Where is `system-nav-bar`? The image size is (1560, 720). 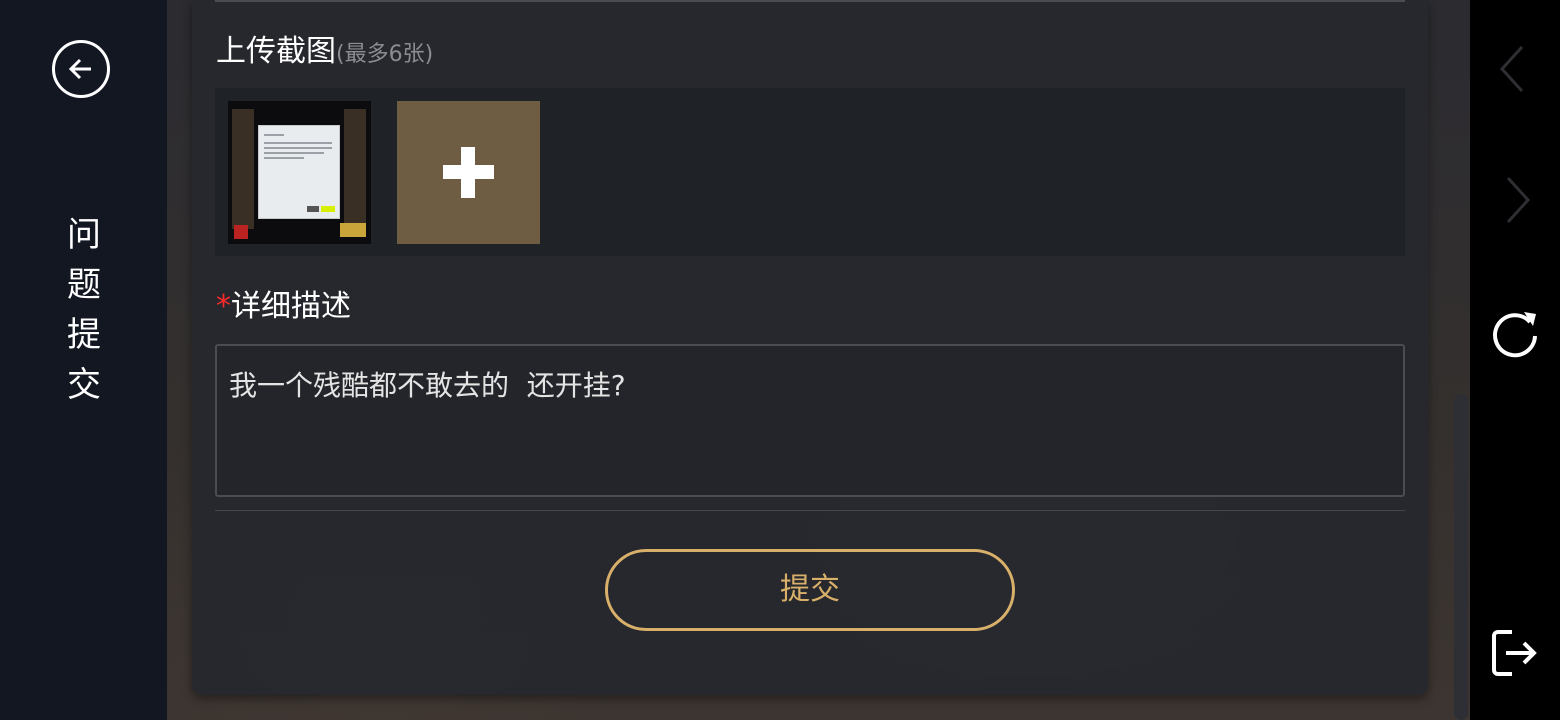
system-nav-bar is located at coordinates (1515, 360).